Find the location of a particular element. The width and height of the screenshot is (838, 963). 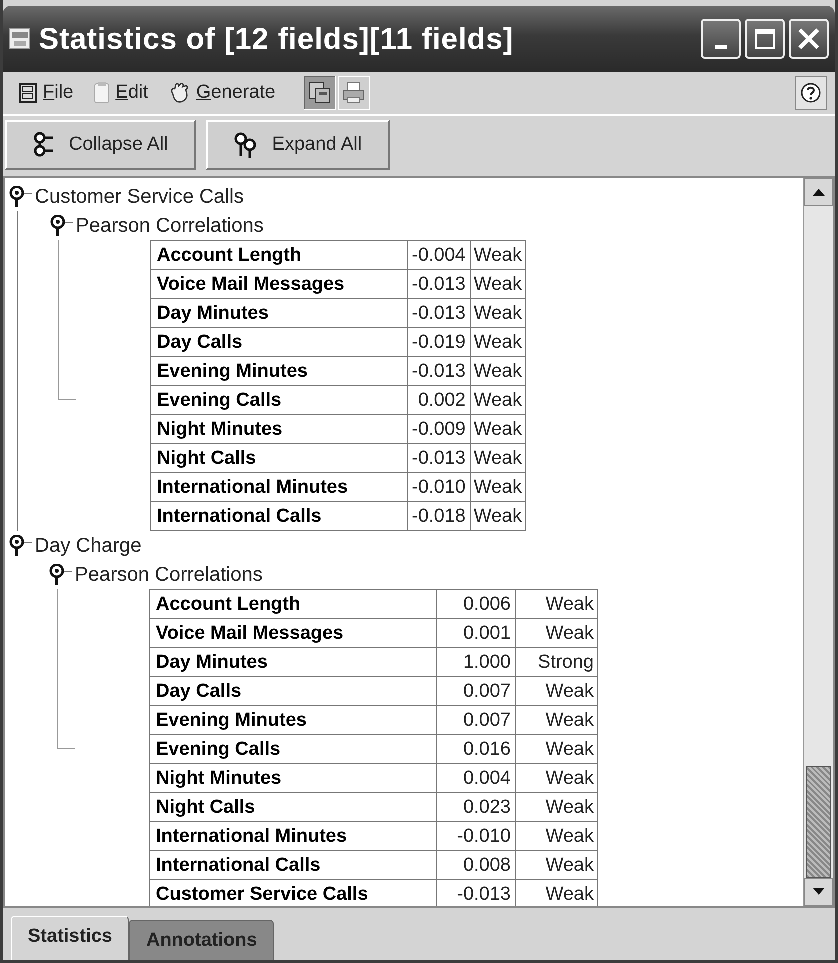

maximize-icon is located at coordinates (765, 39).